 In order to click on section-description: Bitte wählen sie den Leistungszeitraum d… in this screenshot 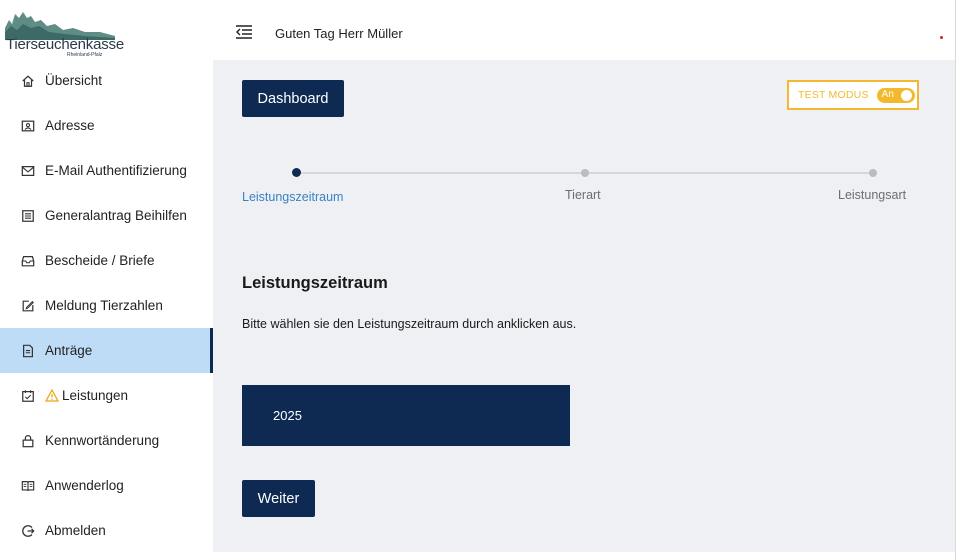, I will do `click(409, 324)`.